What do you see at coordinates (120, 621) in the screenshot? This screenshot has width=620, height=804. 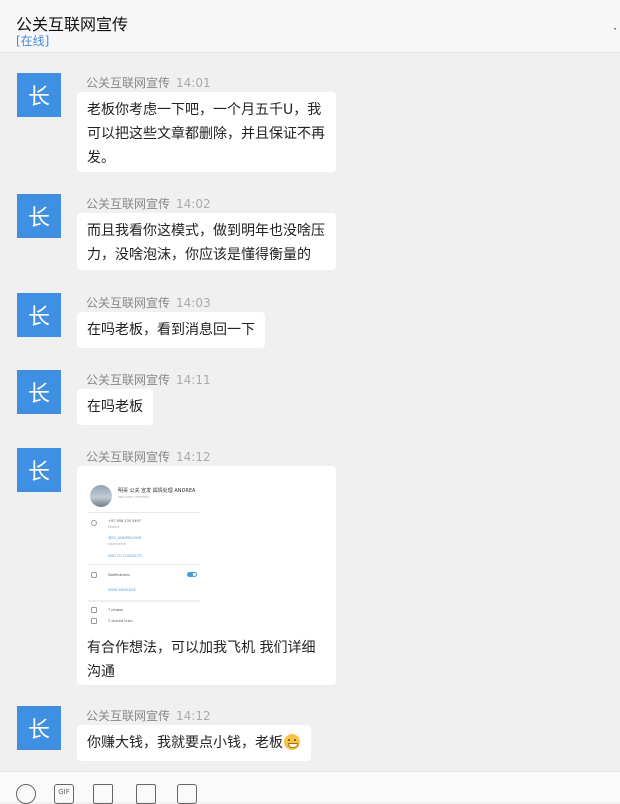 I see `shared-links-count: 2 shared links` at bounding box center [120, 621].